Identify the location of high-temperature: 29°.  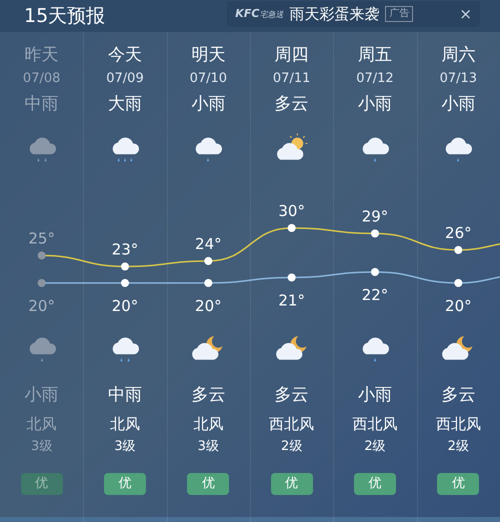
(375, 217).